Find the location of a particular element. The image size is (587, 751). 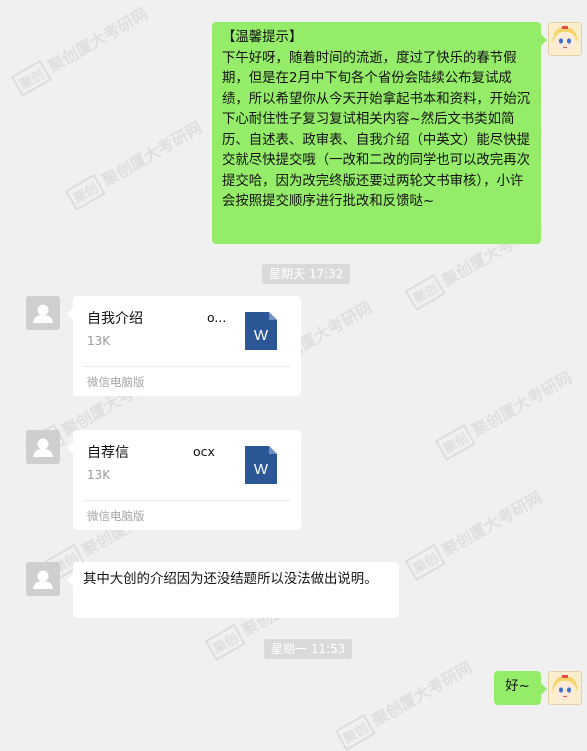

timestamp: 星期天 17:32 is located at coordinates (306, 274).